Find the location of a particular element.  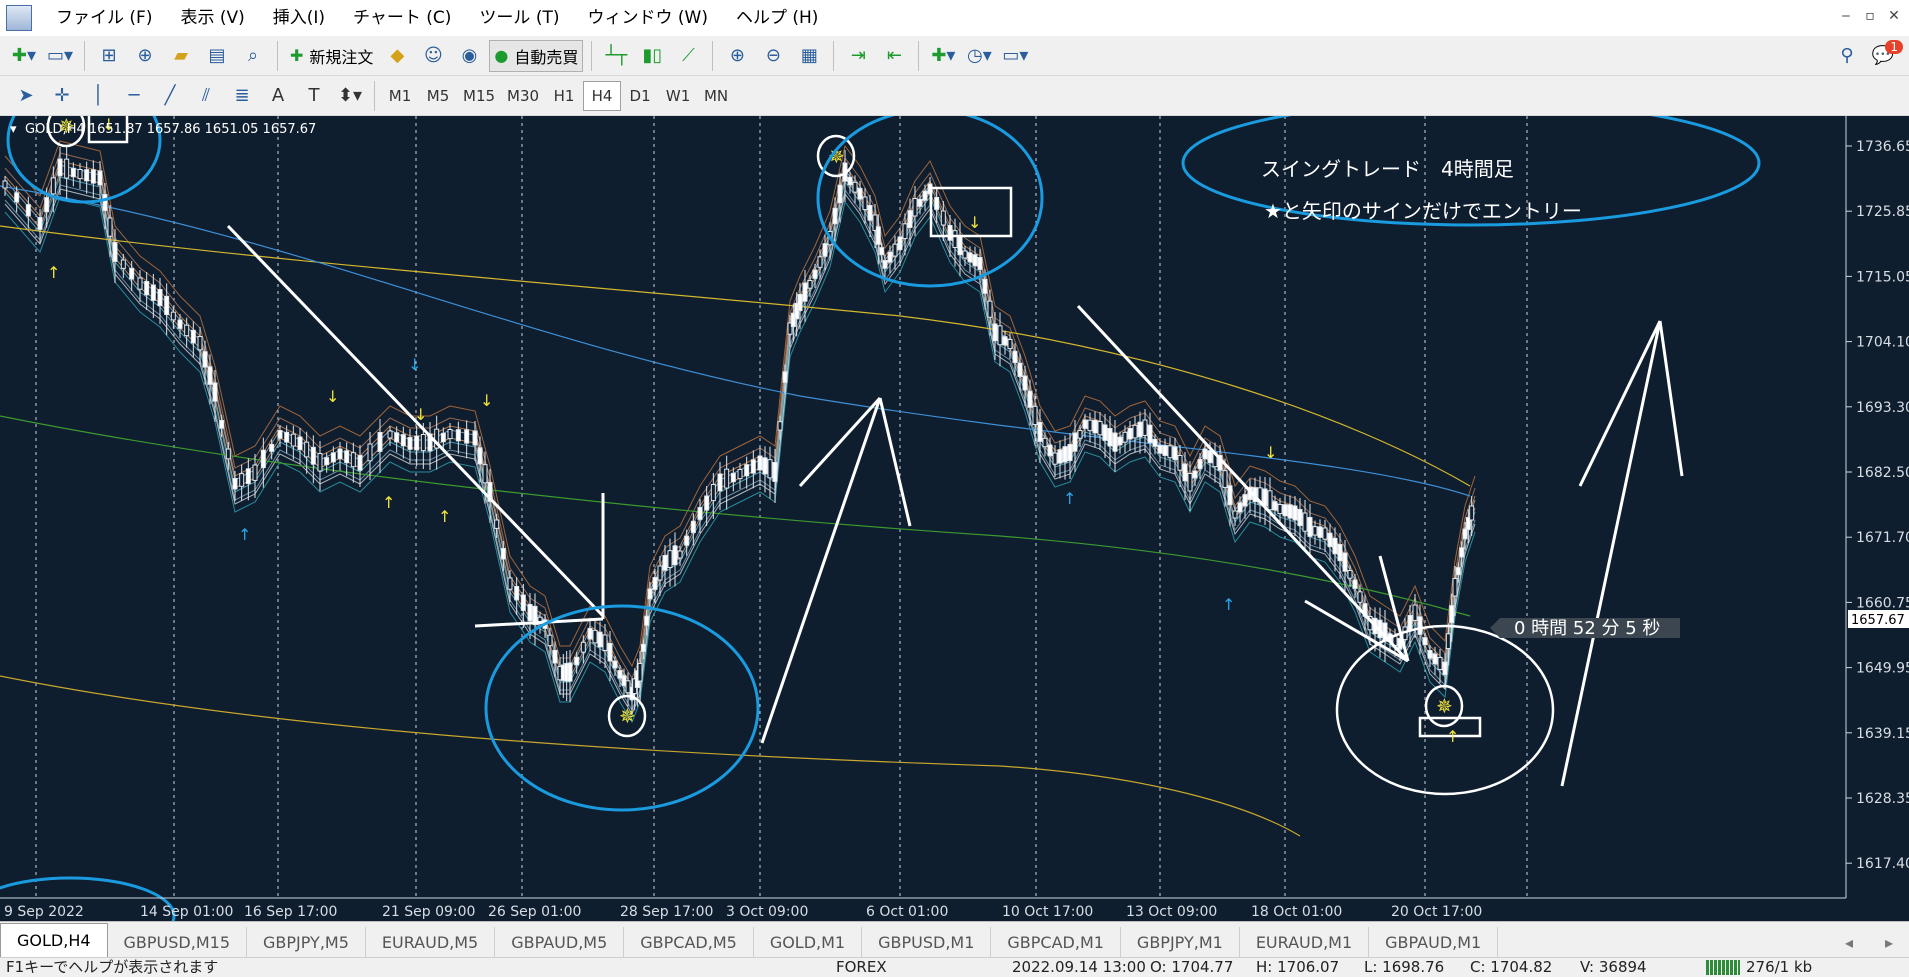

equidistant-channel-icon: ⫽ is located at coordinates (206, 96).